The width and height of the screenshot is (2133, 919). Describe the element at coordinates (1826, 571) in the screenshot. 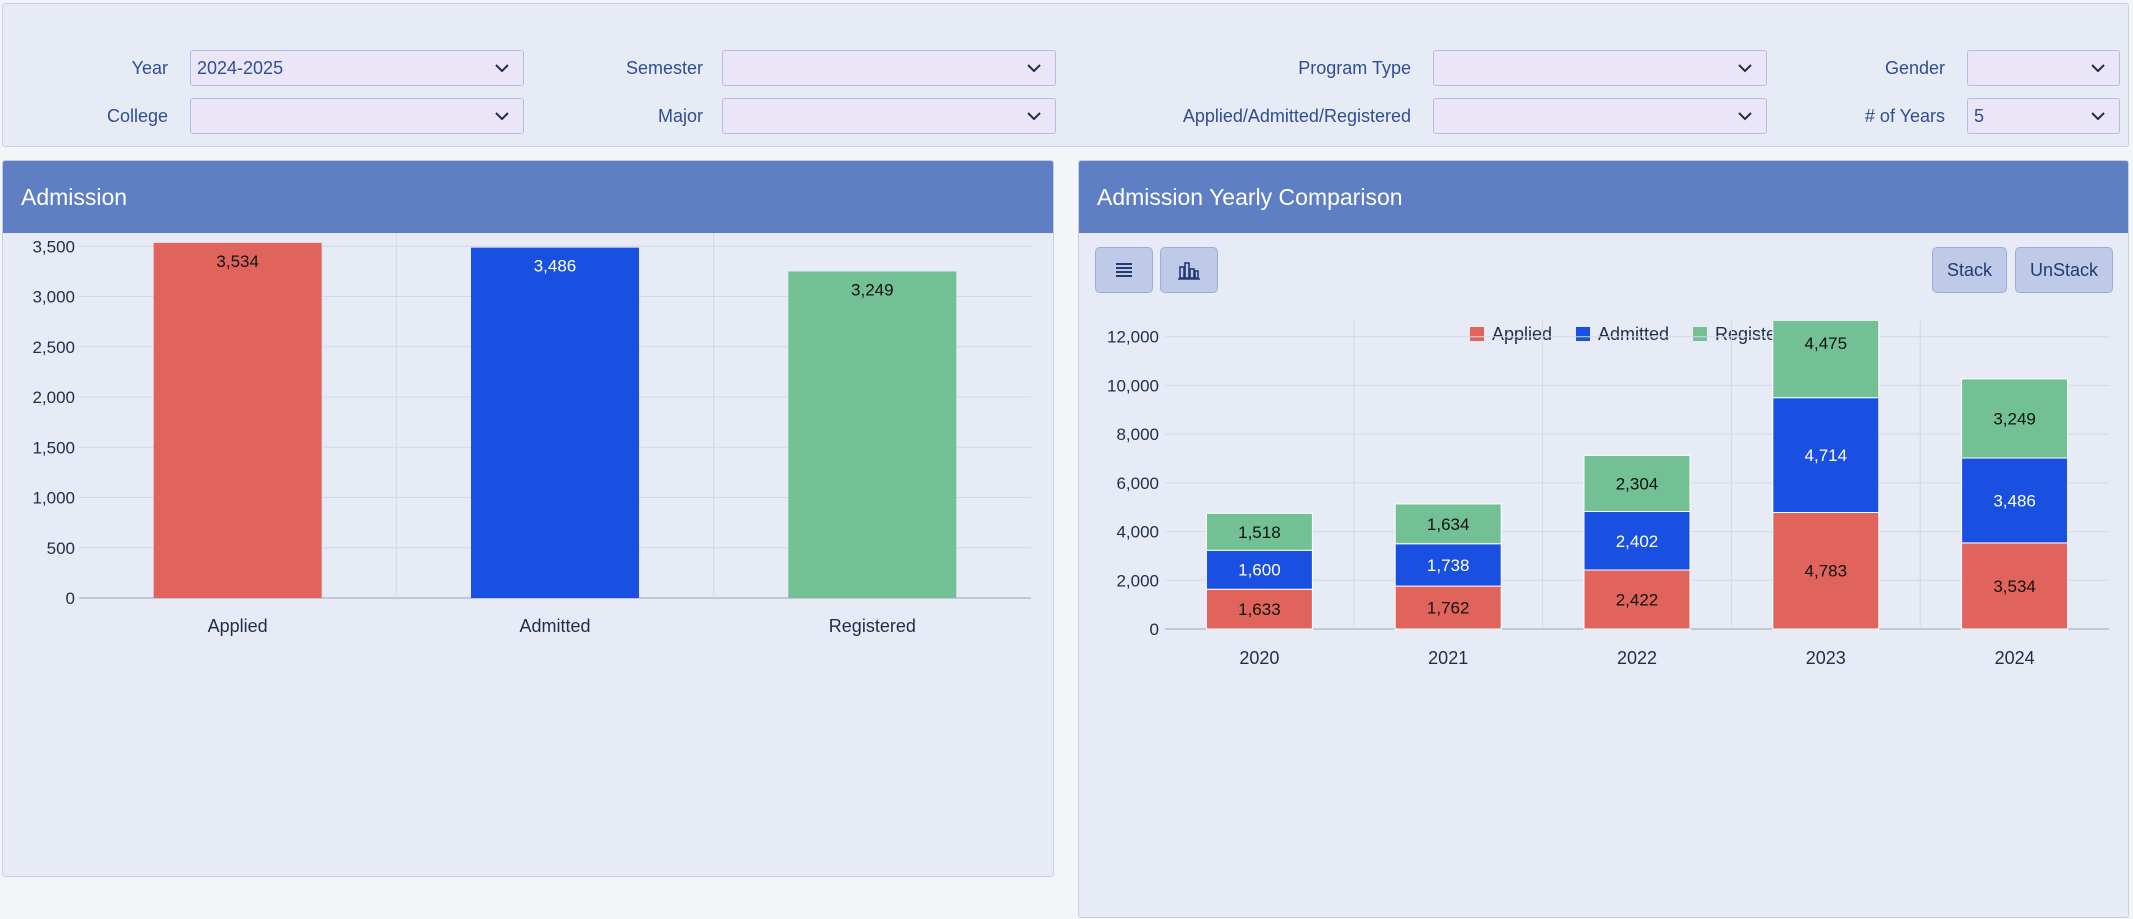

I see `bar-value-label: 4,783` at that location.